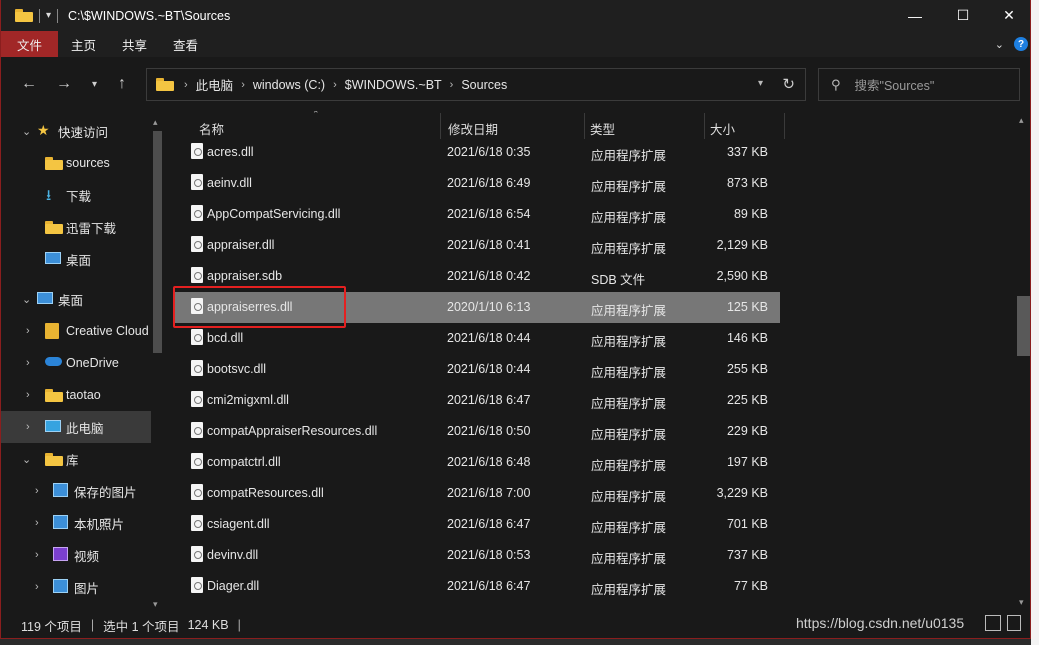 The height and width of the screenshot is (645, 1039). What do you see at coordinates (43, 130) in the screenshot?
I see `star-icon: ★` at bounding box center [43, 130].